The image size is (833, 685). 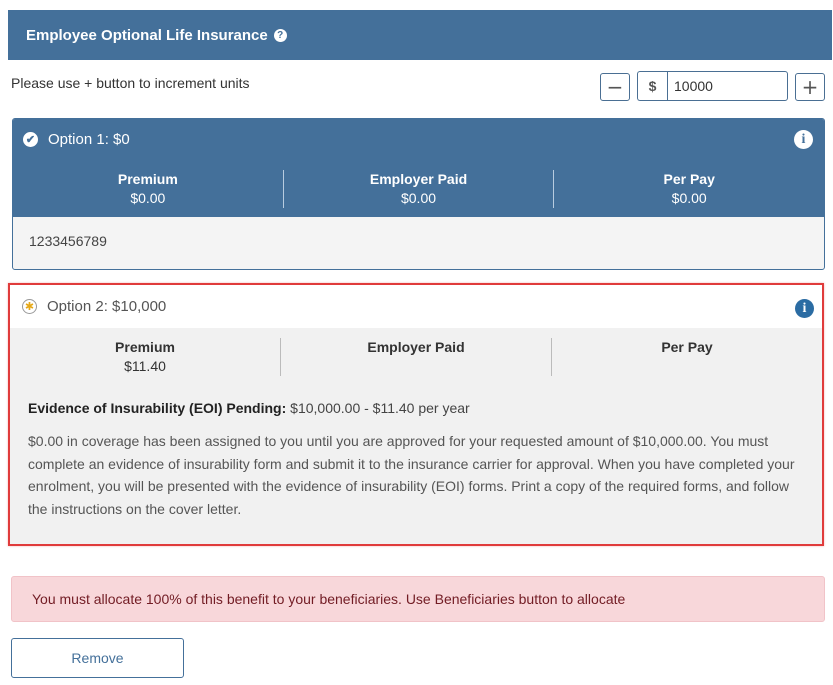 What do you see at coordinates (416, 306) in the screenshot?
I see `option-2-header: ✱ Option 2: $10,000 i` at bounding box center [416, 306].